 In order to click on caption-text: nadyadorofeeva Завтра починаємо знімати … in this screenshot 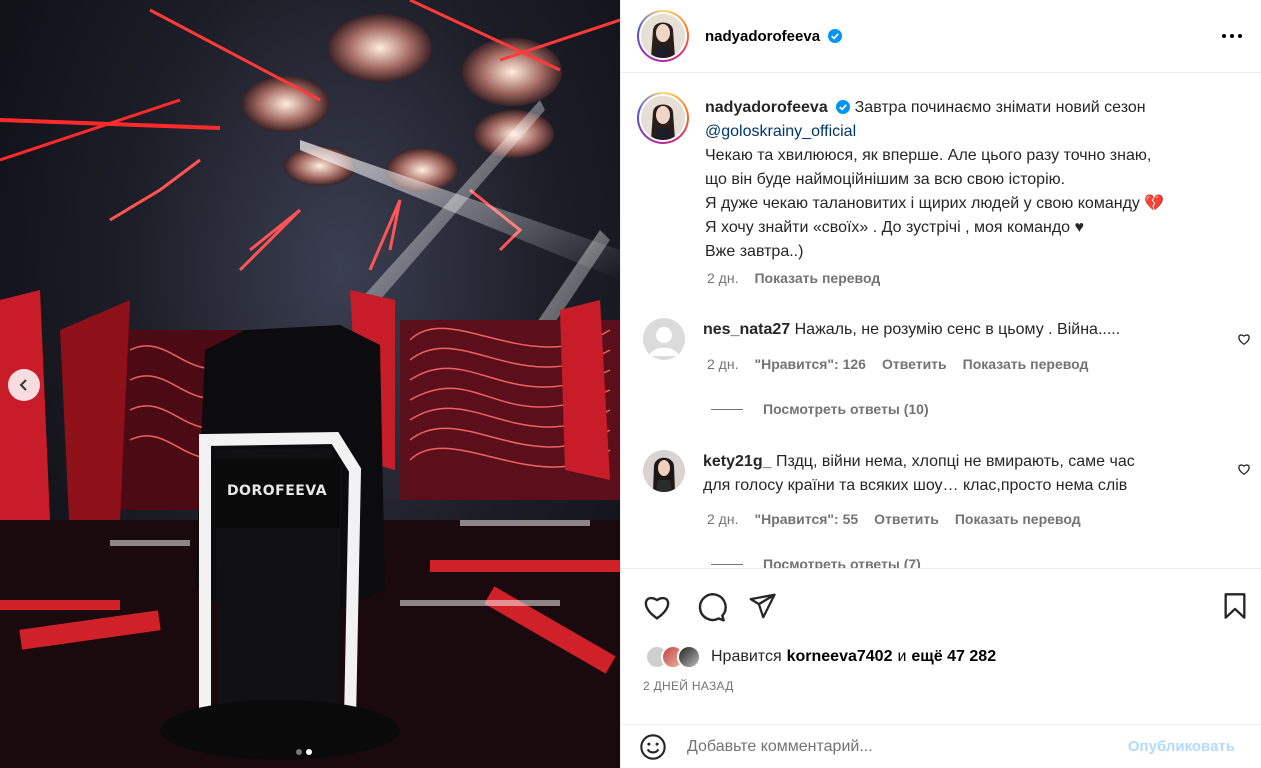, I will do `click(975, 180)`.